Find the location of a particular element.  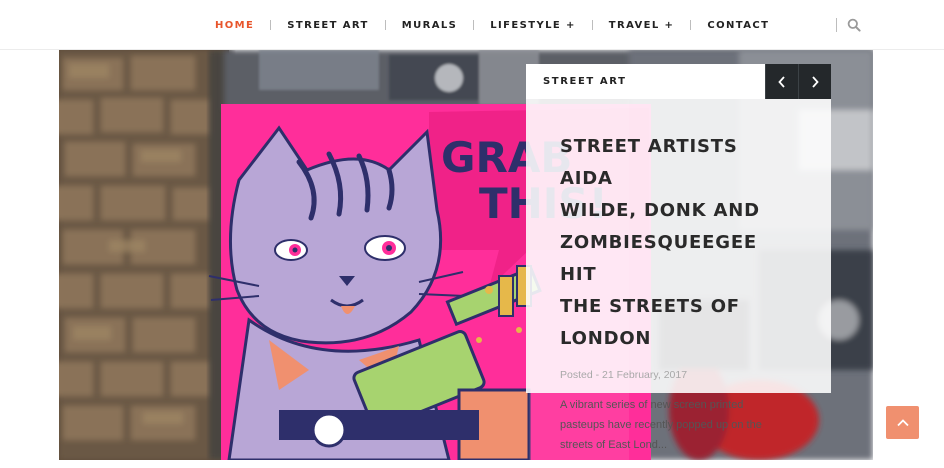

post-excerpt-line: A vibrant series of new screen printed is located at coordinates (652, 405).